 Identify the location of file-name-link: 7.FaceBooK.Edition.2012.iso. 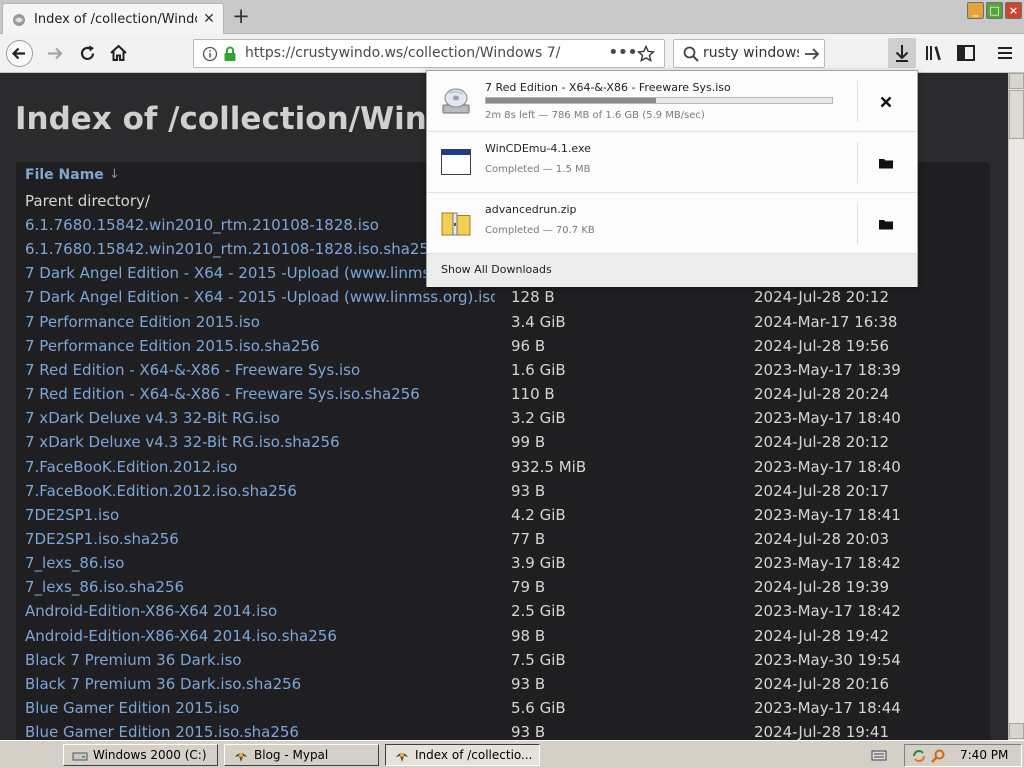
(260, 467).